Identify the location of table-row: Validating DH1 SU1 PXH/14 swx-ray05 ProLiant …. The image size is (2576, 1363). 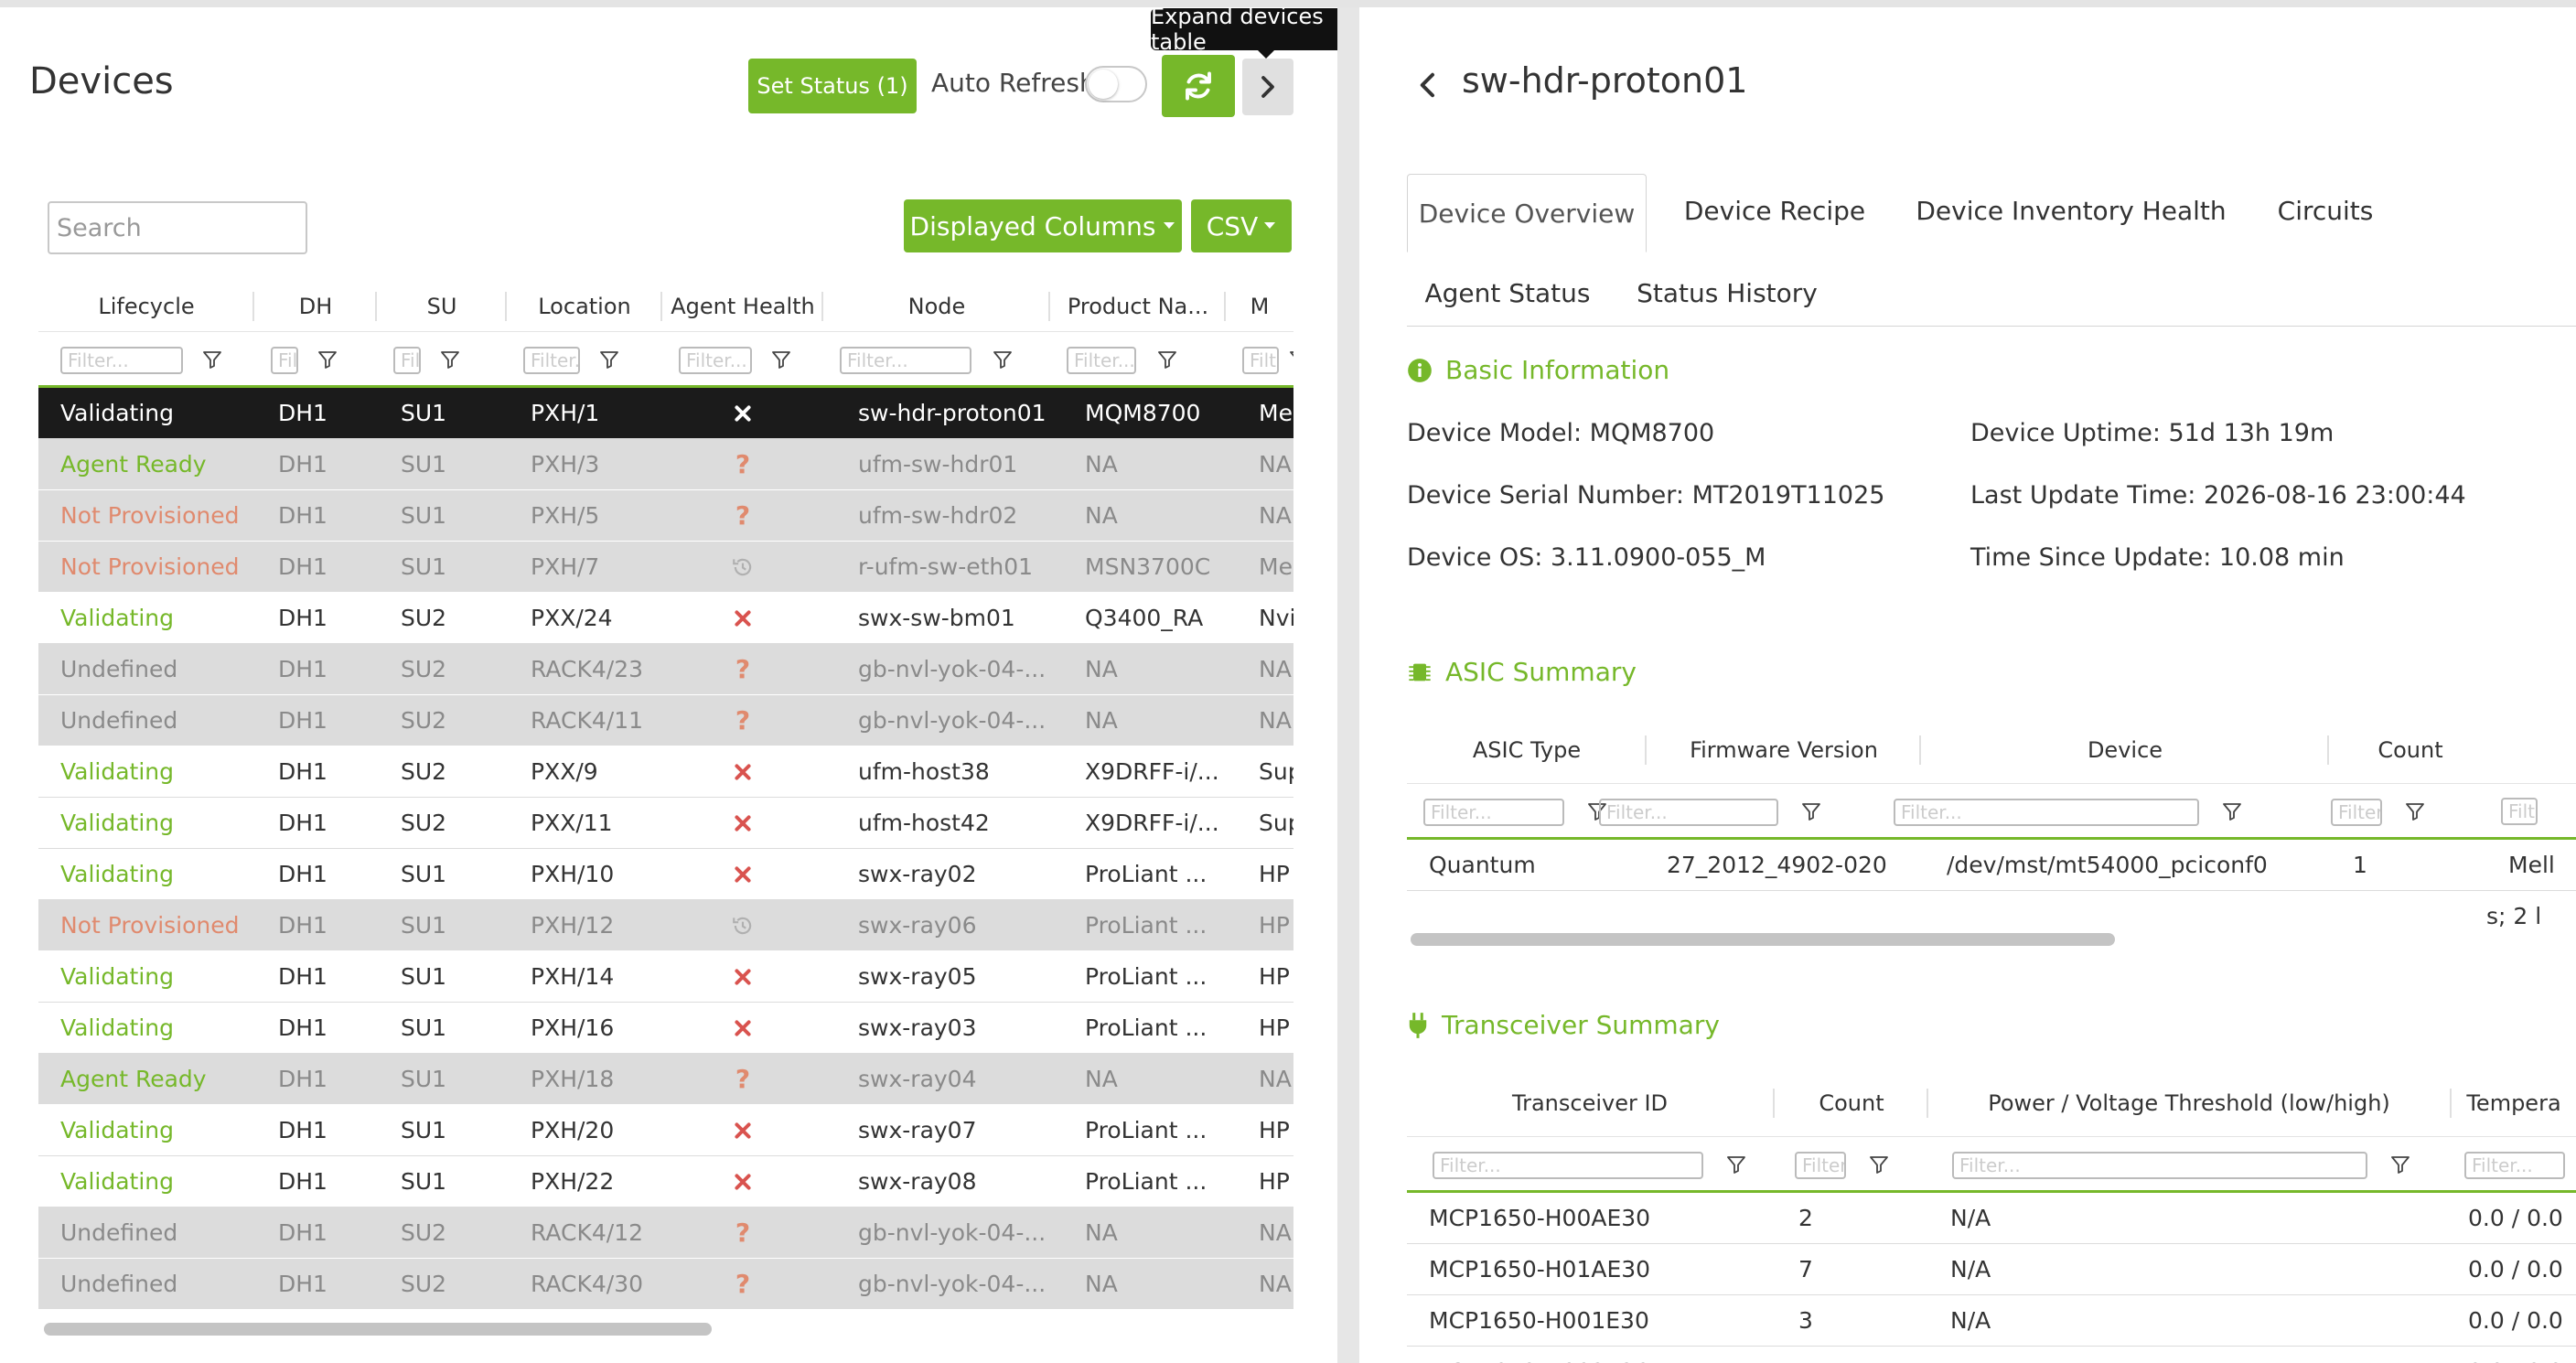
(666, 977).